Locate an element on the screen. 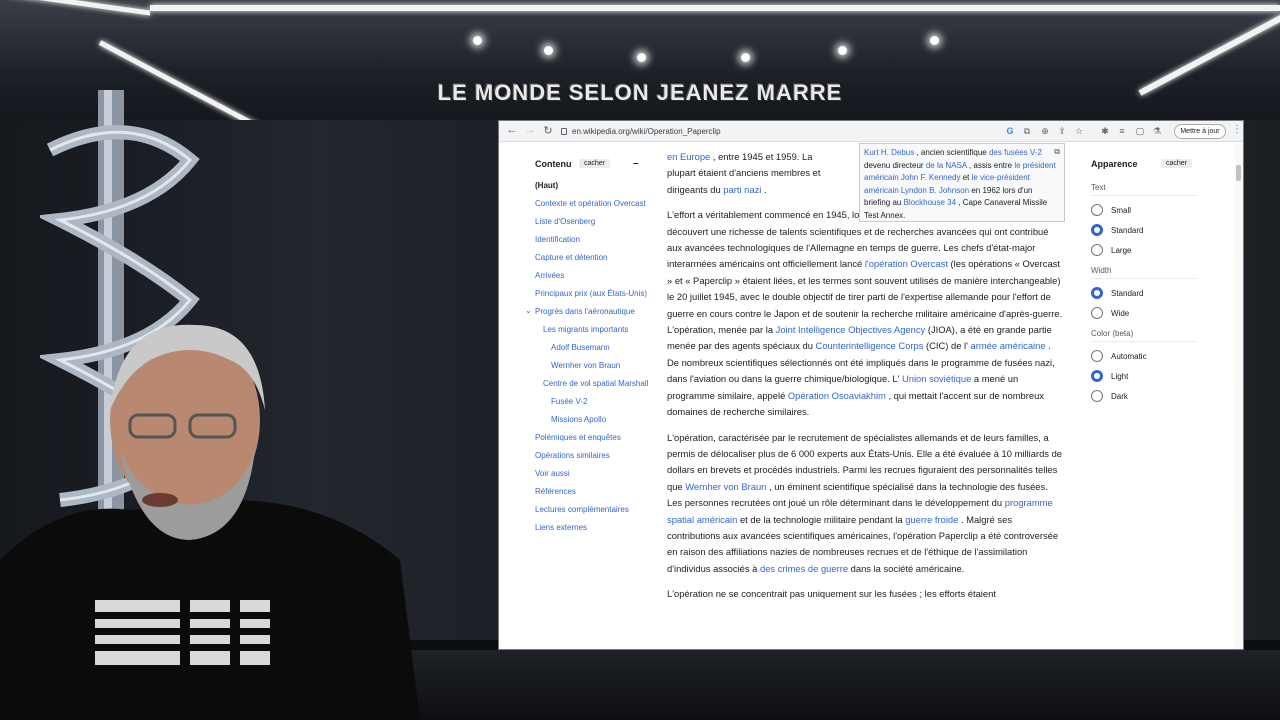  toc-item: ⌄ Progrès dans l'aéronautique is located at coordinates (587, 311).